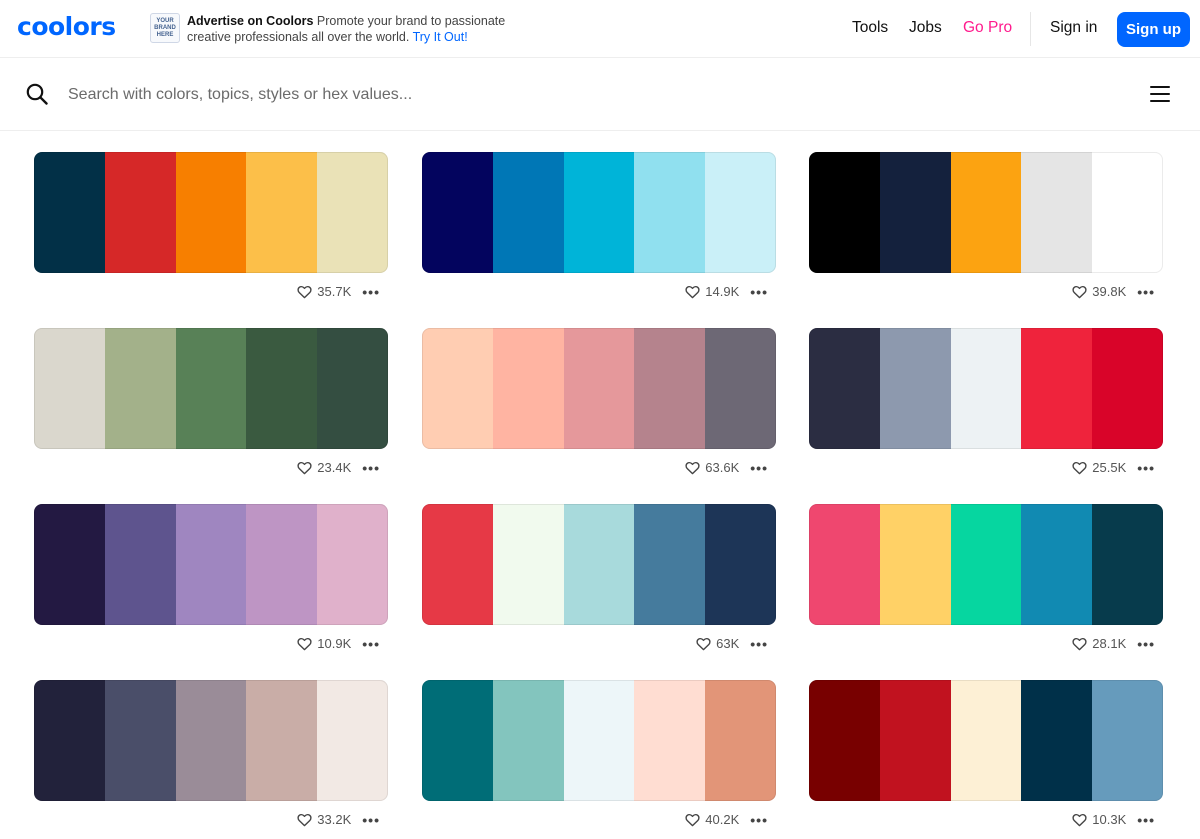 The height and width of the screenshot is (839, 1200). What do you see at coordinates (66, 27) in the screenshot?
I see `coolors-logo: coolors` at bounding box center [66, 27].